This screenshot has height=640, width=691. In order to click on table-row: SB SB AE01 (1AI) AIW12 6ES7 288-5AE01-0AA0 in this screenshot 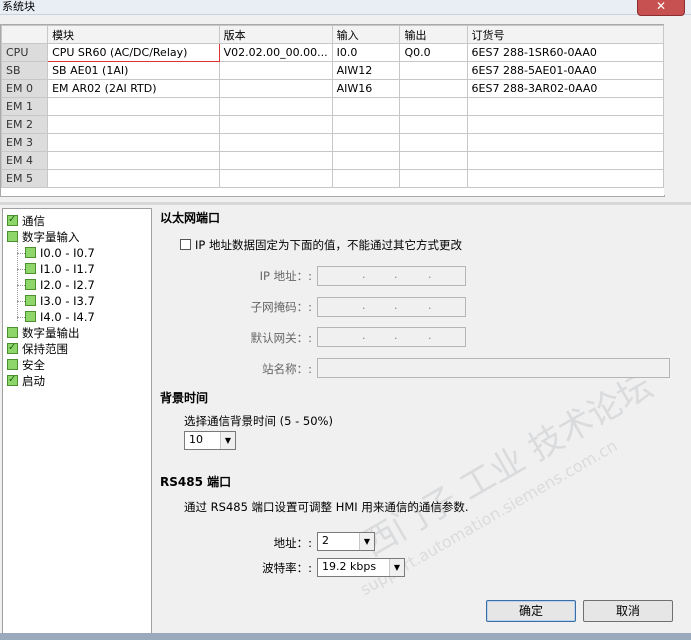, I will do `click(332, 70)`.